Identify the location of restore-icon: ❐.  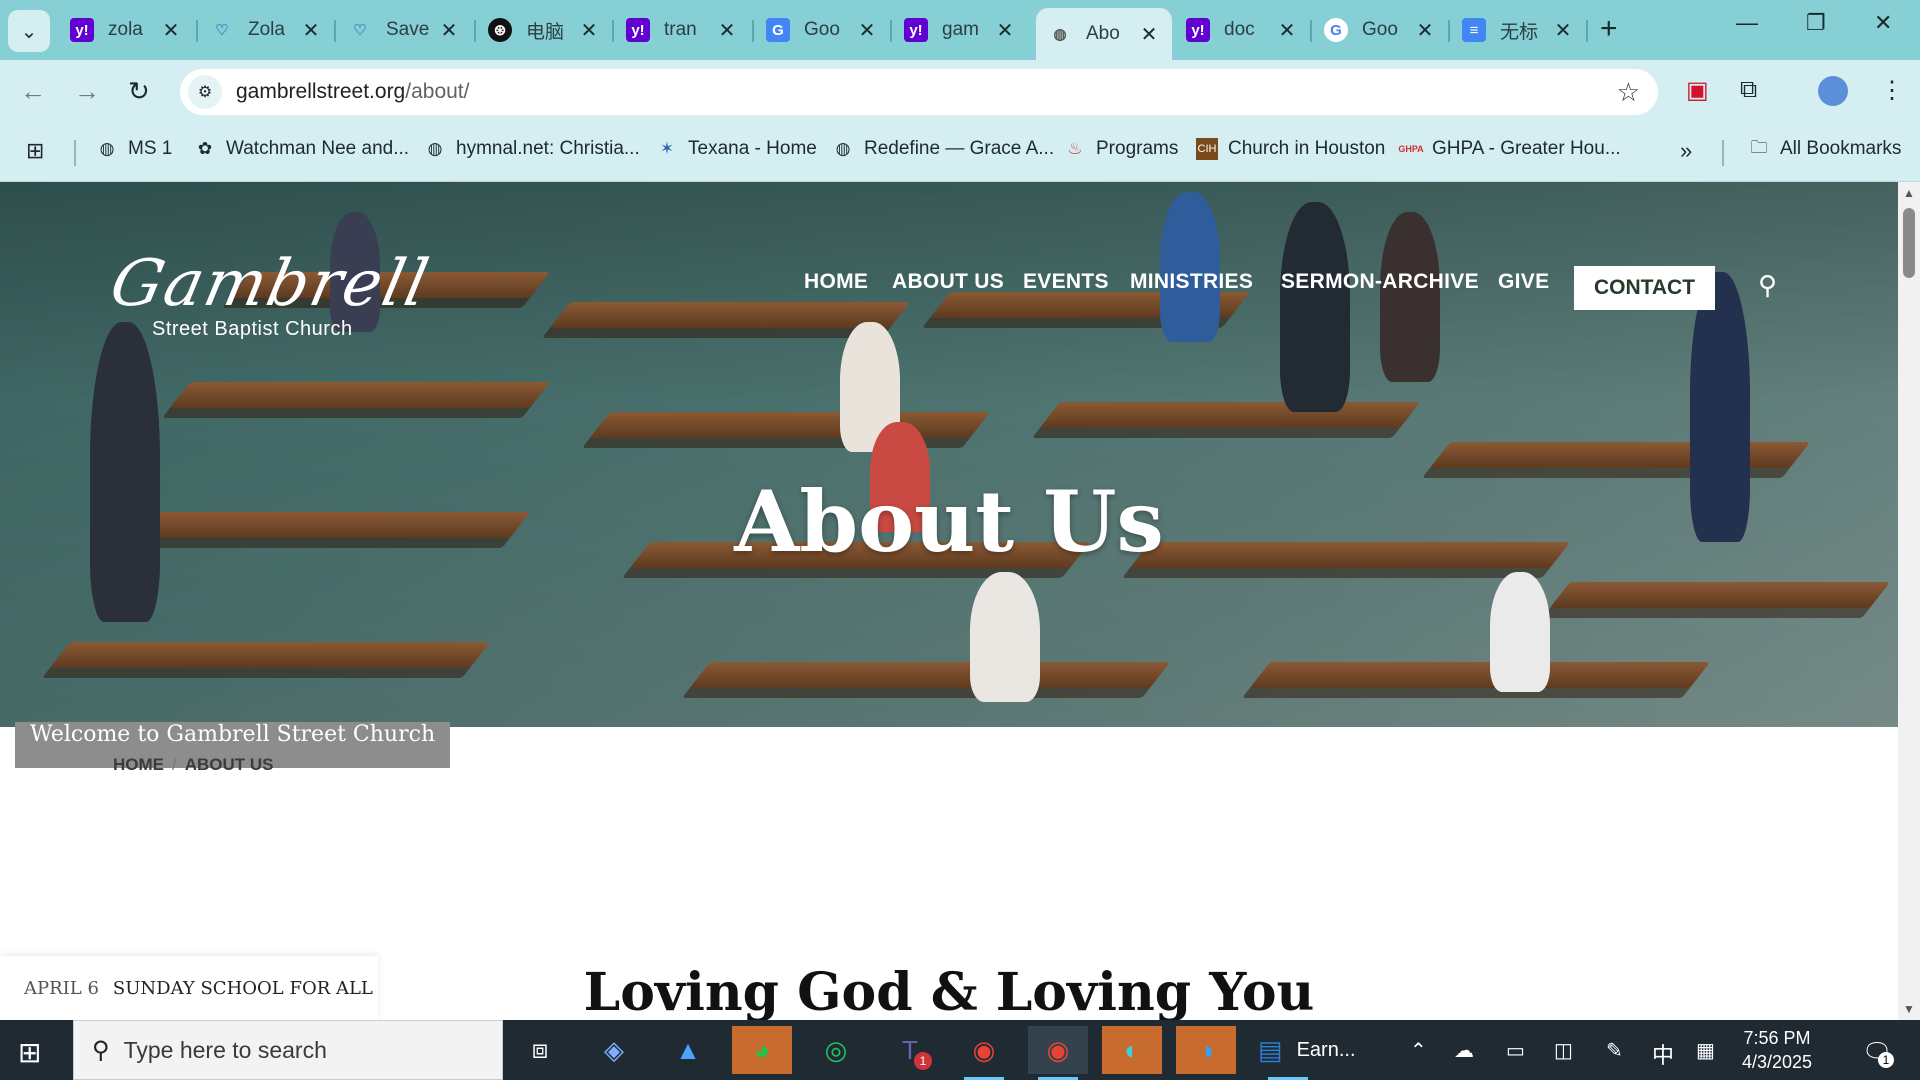
(1816, 23).